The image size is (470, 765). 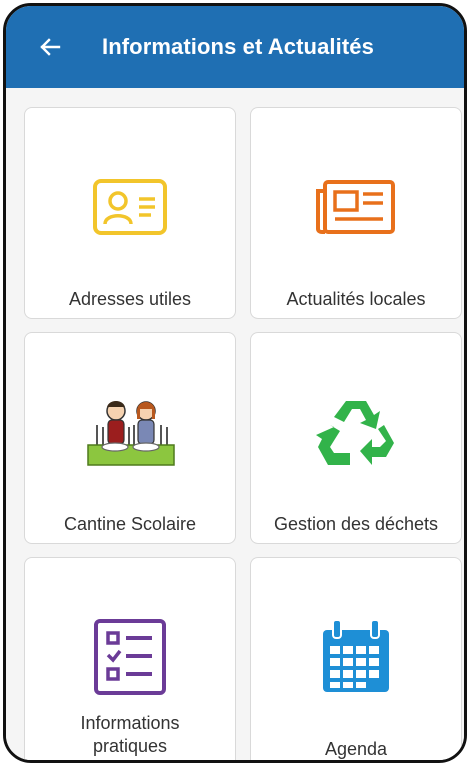 What do you see at coordinates (356, 749) in the screenshot?
I see `tile-label: Agenda` at bounding box center [356, 749].